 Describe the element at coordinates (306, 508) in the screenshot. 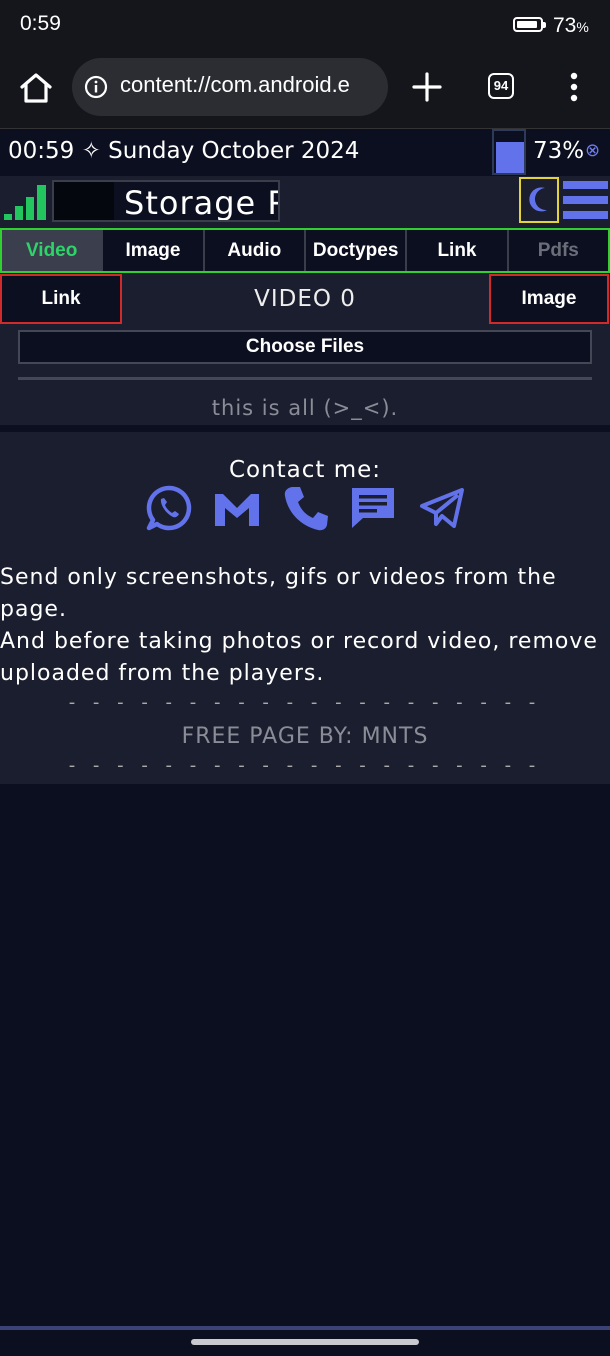

I see `phone-icon` at that location.